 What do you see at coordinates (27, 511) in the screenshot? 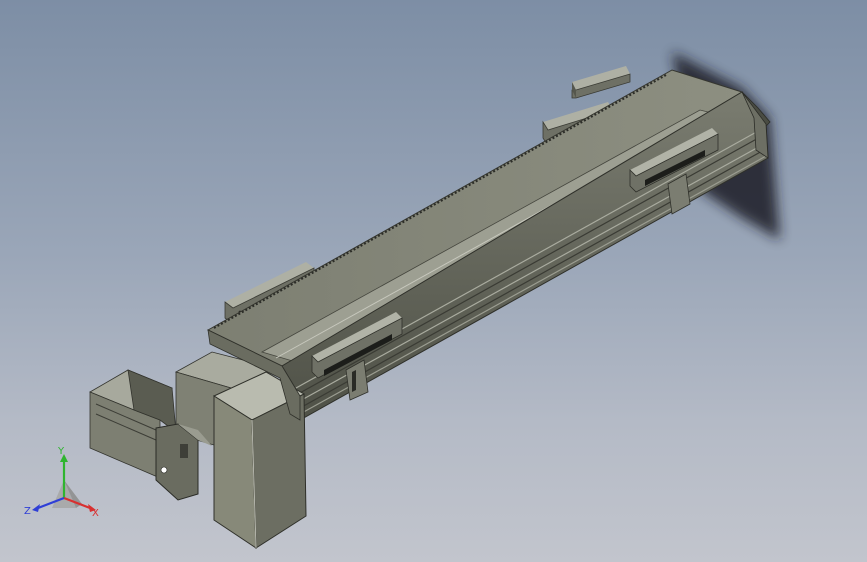
I see `z-axis-label: Z` at bounding box center [27, 511].